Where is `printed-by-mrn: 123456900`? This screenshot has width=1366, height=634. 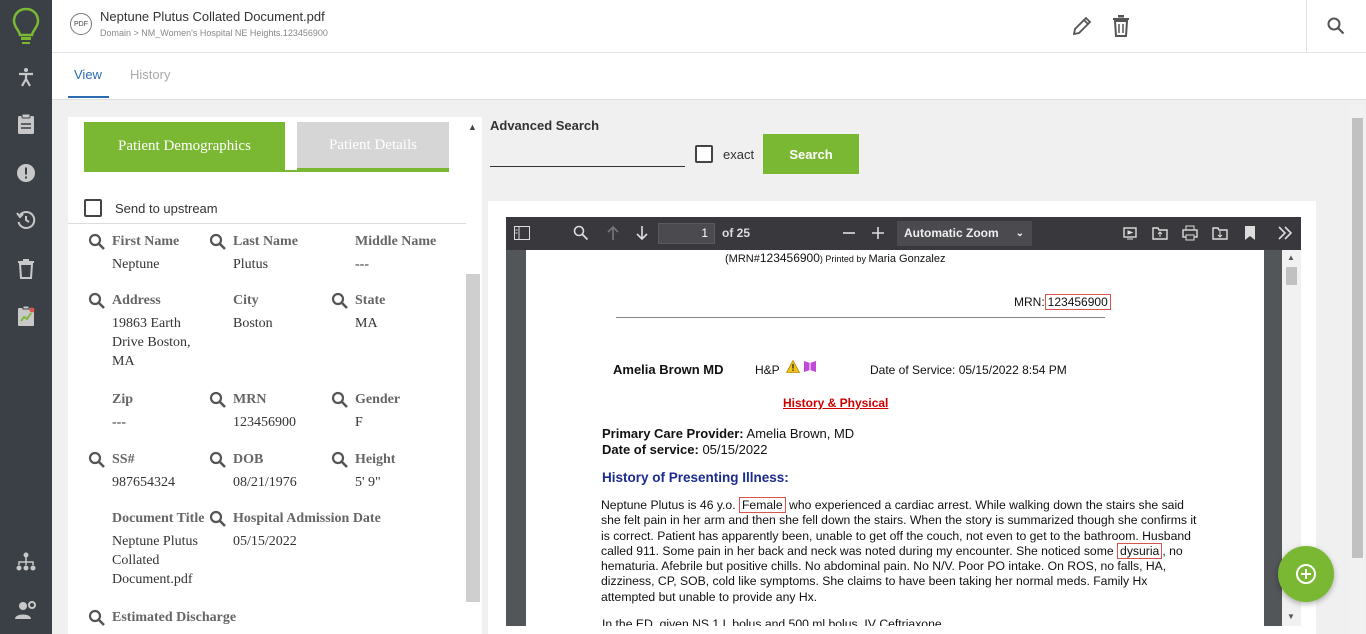
printed-by-mrn: 123456900 is located at coordinates (789, 258).